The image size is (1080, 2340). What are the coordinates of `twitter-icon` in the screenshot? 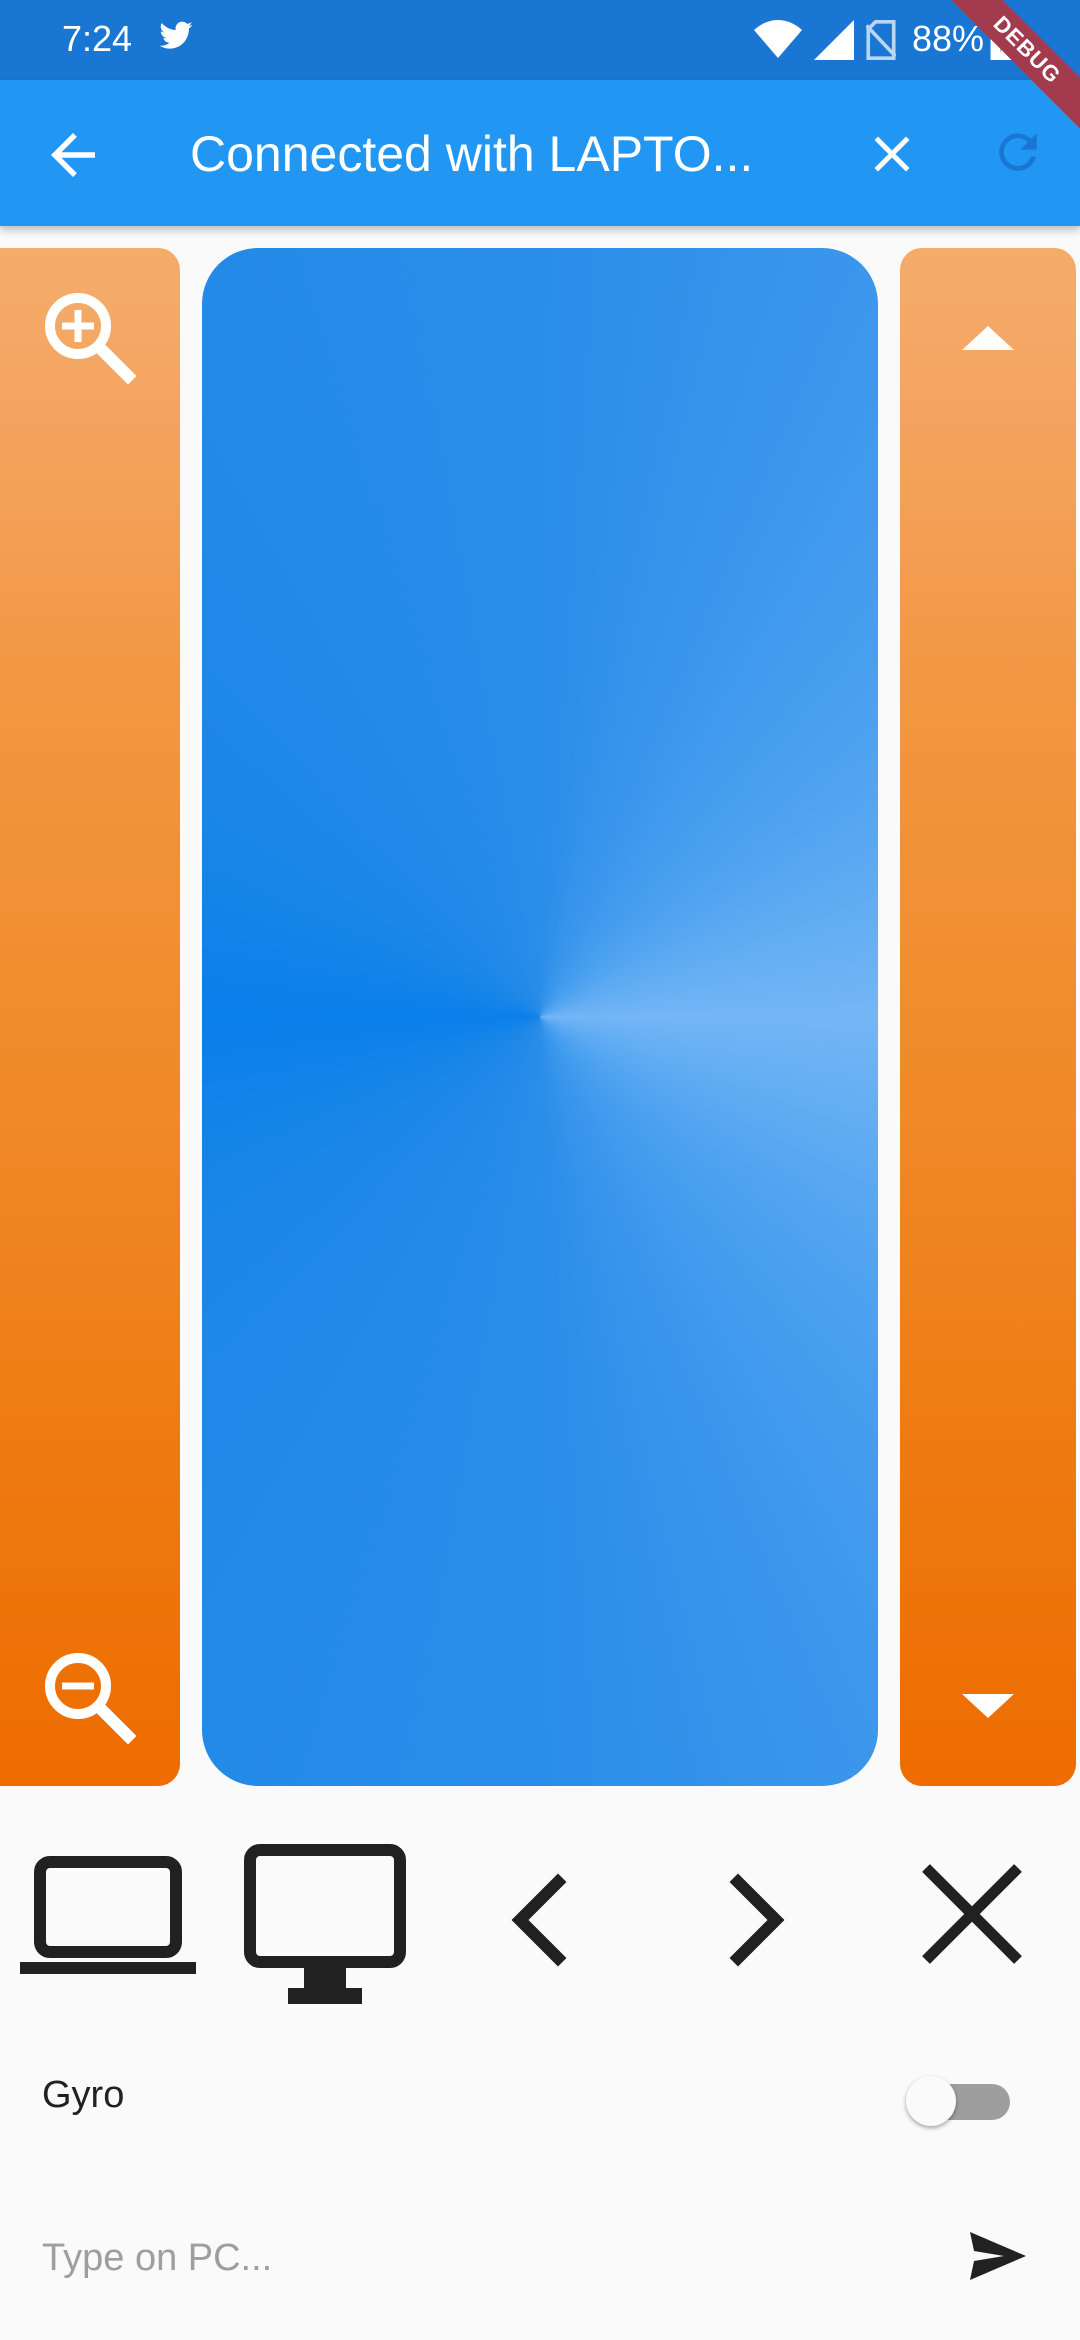 It's located at (176, 35).